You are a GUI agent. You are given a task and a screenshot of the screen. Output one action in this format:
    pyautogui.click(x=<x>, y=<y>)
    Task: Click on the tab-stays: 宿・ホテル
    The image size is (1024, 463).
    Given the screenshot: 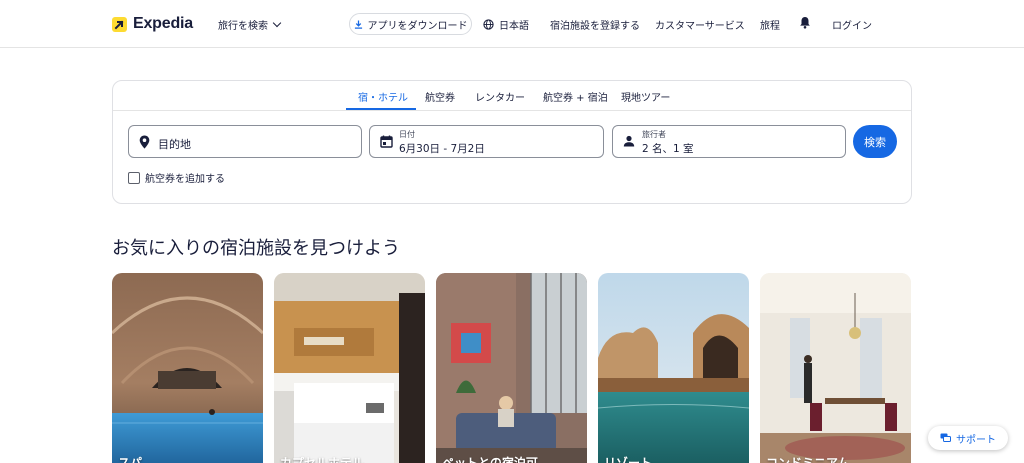 What is the action you would take?
    pyautogui.click(x=383, y=96)
    